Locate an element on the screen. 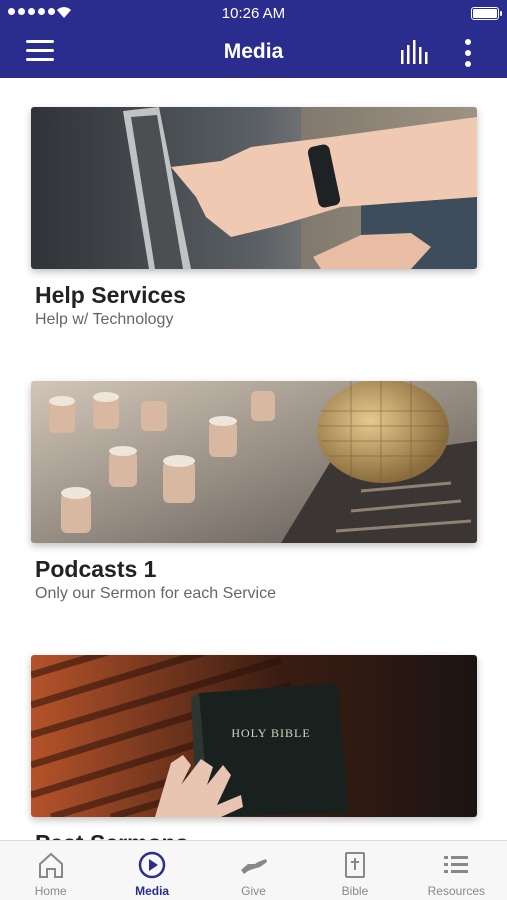 The height and width of the screenshot is (900, 507). battery-icon is located at coordinates (486, 13).